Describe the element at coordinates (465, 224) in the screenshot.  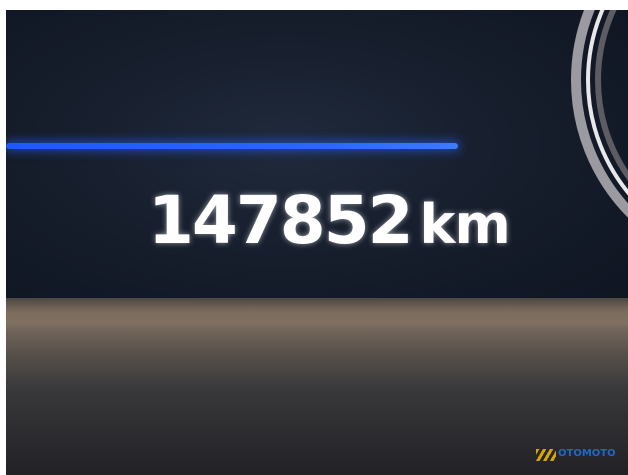
I see `odometer-unit: km` at that location.